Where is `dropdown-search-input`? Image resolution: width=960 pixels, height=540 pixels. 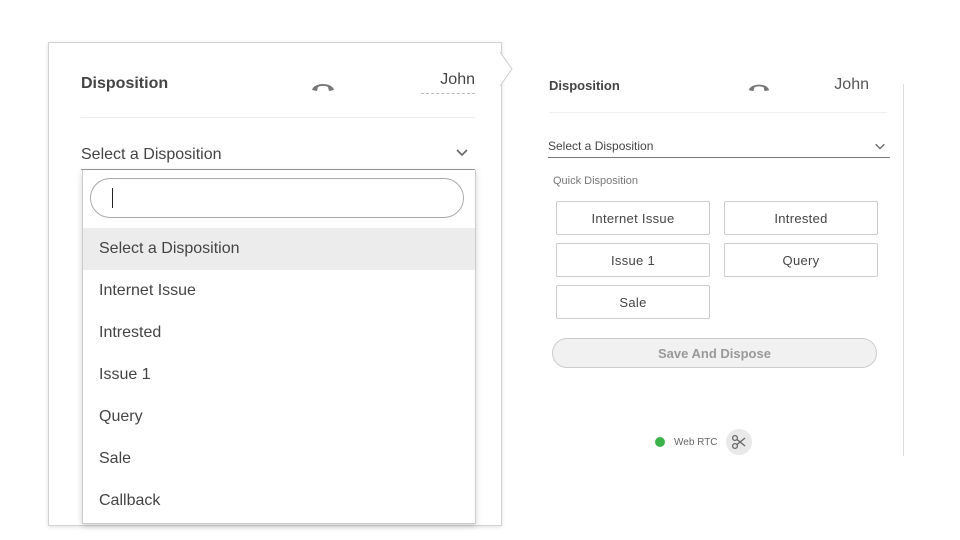 dropdown-search-input is located at coordinates (277, 198).